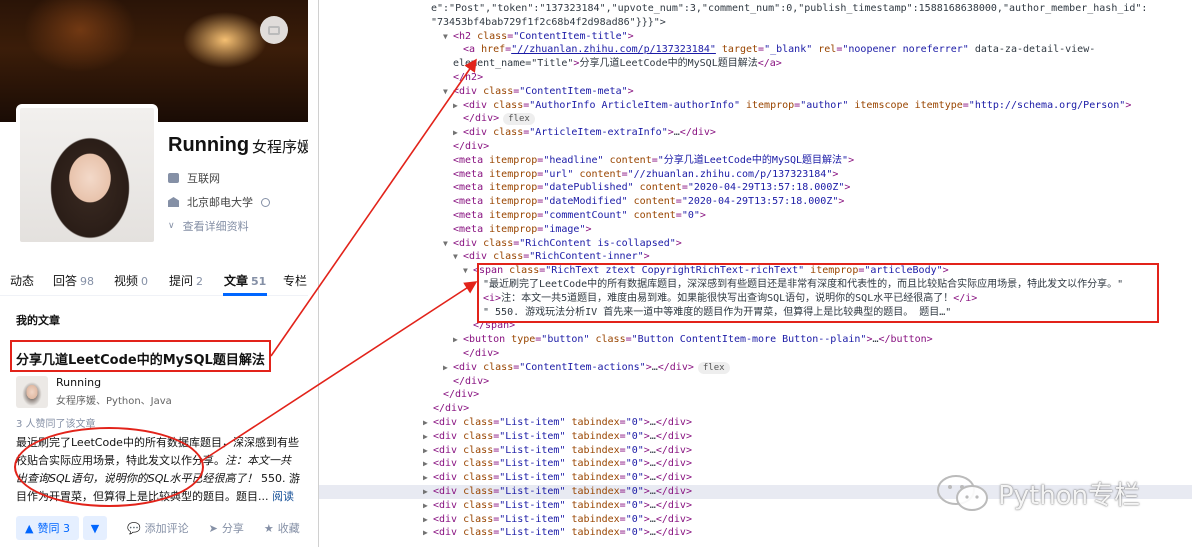 The height and width of the screenshot is (547, 1192). I want to click on wechat-icon, so click(962, 493).